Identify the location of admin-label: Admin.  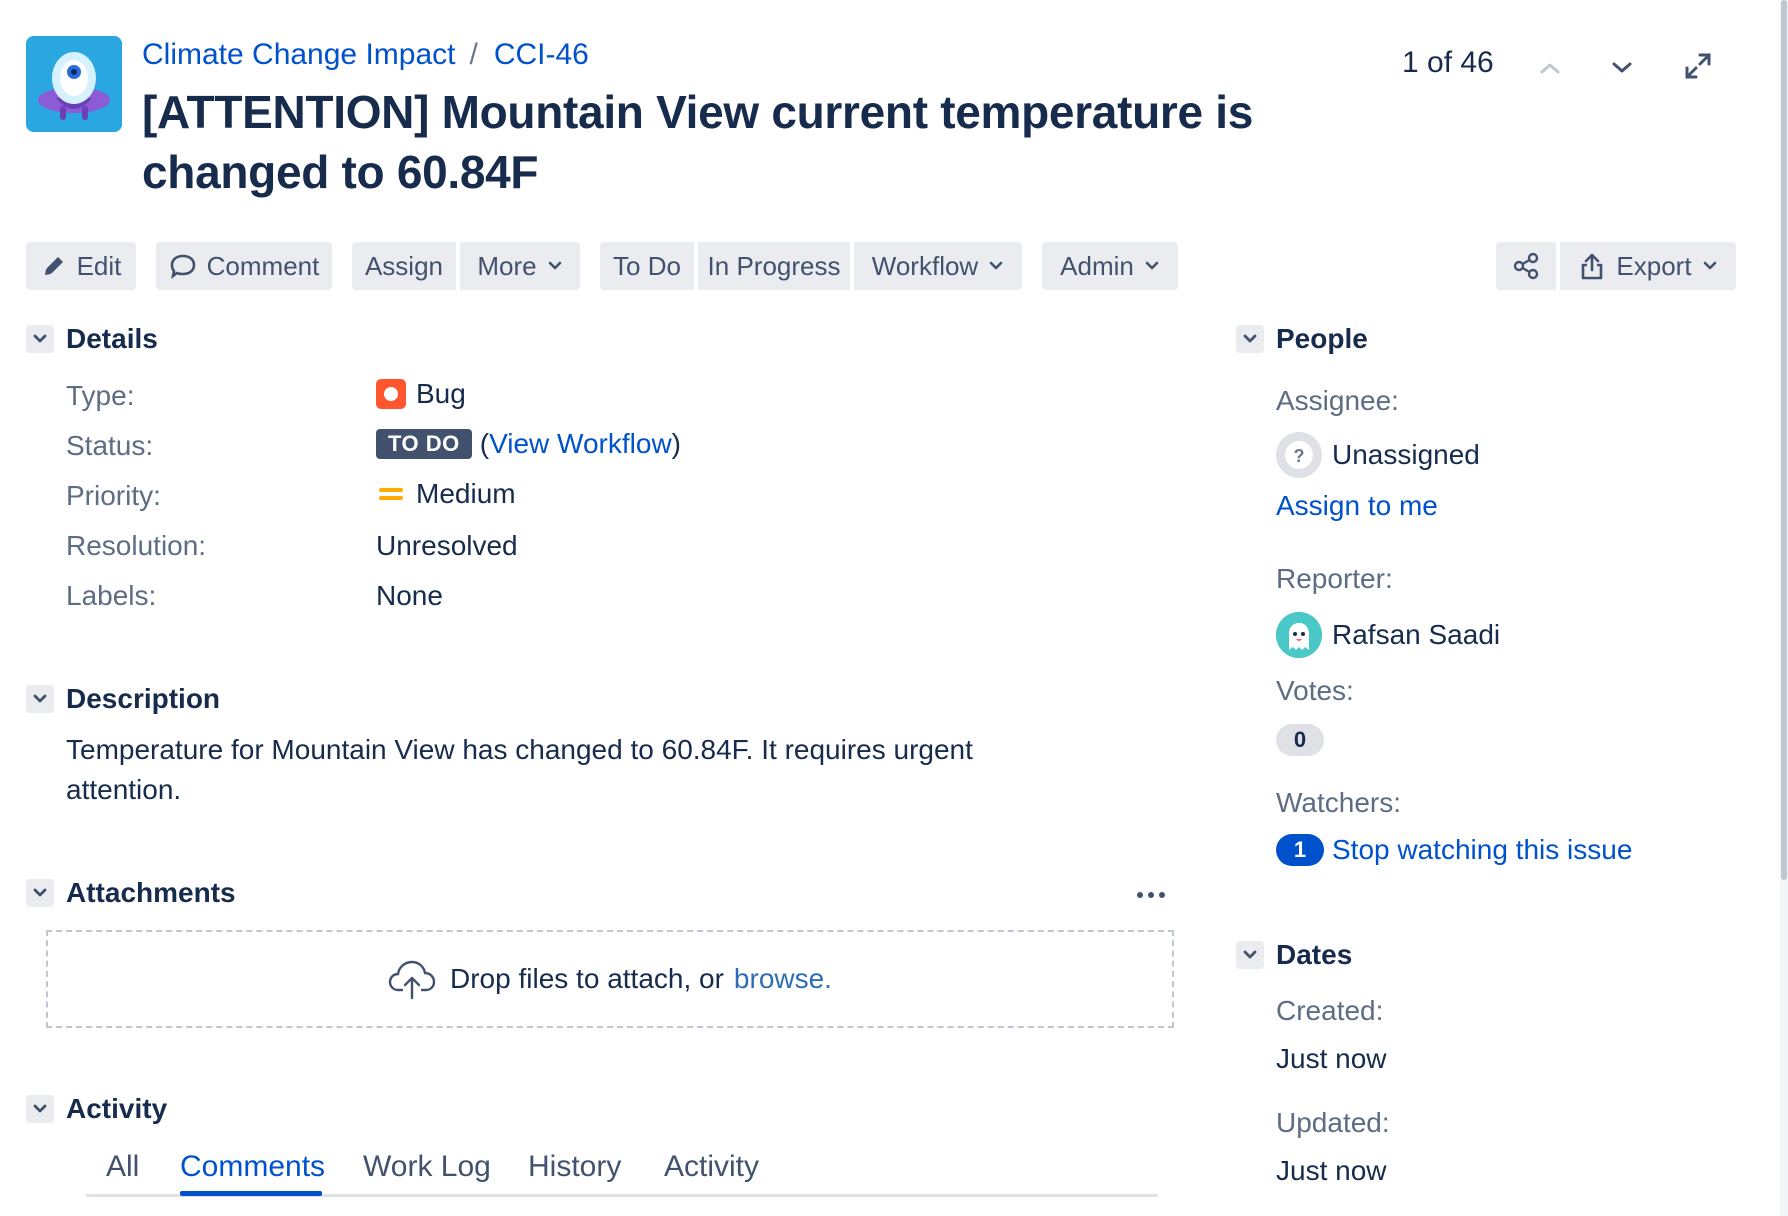
(1097, 265).